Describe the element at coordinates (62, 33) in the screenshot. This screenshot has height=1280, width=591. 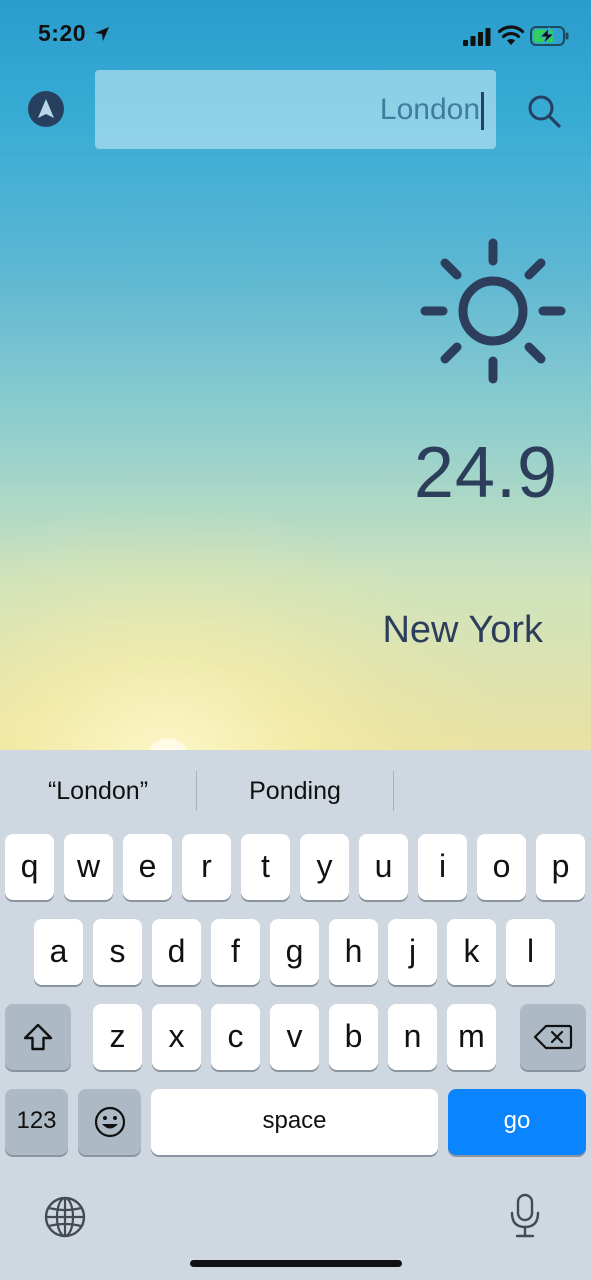
I see `status-time: 5:20` at that location.